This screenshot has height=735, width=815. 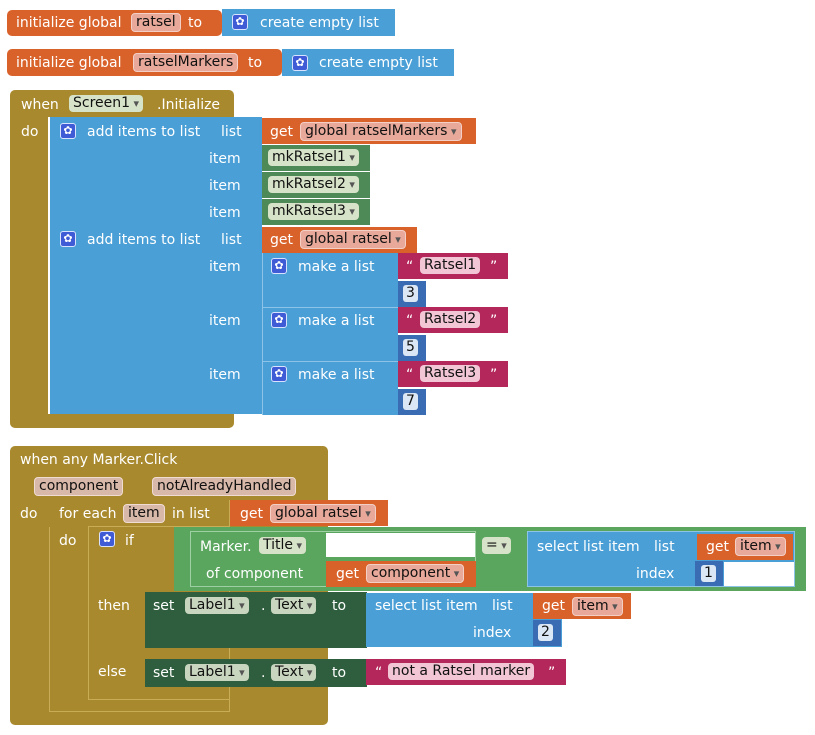 I want to click on add-items-label-2: add items to list, so click(x=144, y=240).